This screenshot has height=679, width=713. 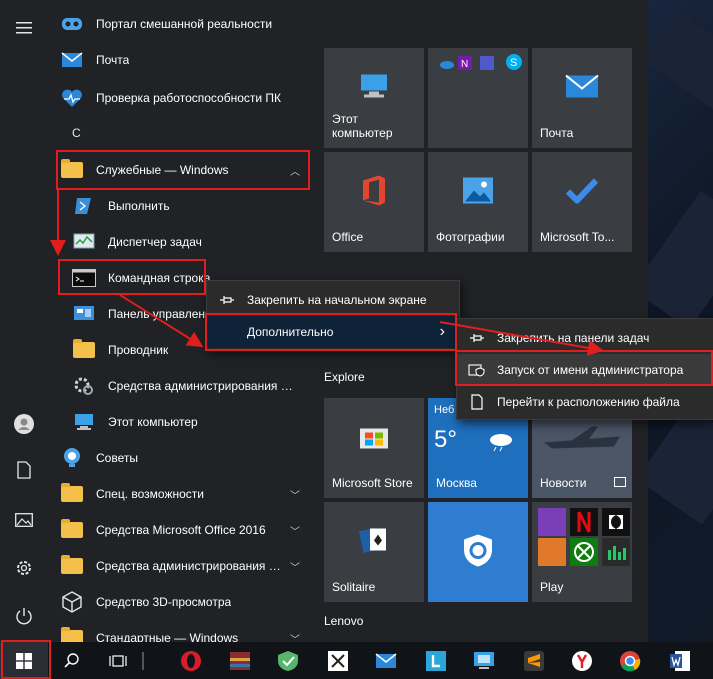 I want to click on menu-item-run-as-admin: Запуск от имени администратора, so click(x=585, y=370).